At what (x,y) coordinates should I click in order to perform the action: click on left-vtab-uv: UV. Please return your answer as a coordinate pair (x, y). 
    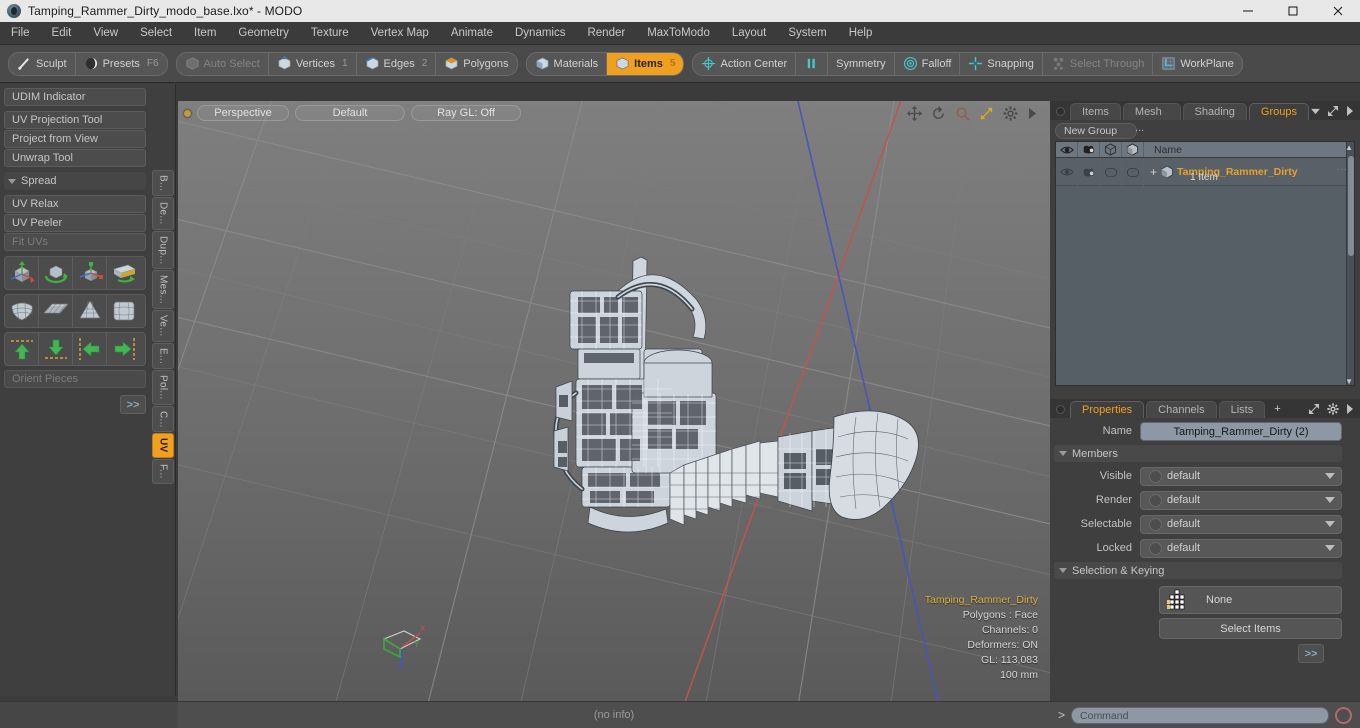
    Looking at the image, I should click on (163, 445).